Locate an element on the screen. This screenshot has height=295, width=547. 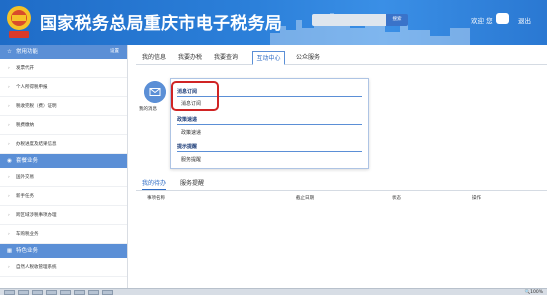
sidebar-item: › 跨区域涉税事项办理 is located at coordinates (63, 215).